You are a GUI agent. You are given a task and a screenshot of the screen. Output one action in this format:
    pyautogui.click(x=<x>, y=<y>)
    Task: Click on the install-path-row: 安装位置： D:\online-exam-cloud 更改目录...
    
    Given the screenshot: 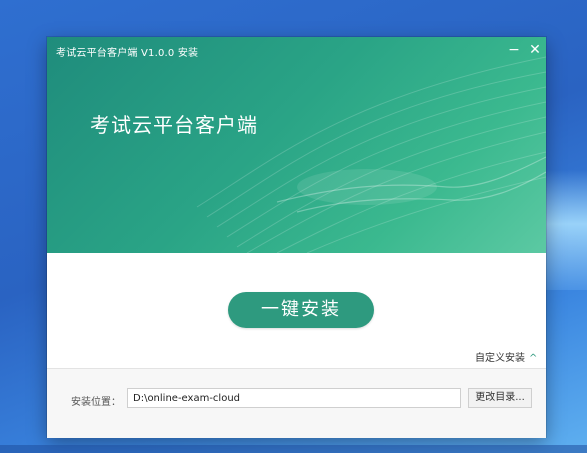 What is the action you would take?
    pyautogui.click(x=296, y=403)
    